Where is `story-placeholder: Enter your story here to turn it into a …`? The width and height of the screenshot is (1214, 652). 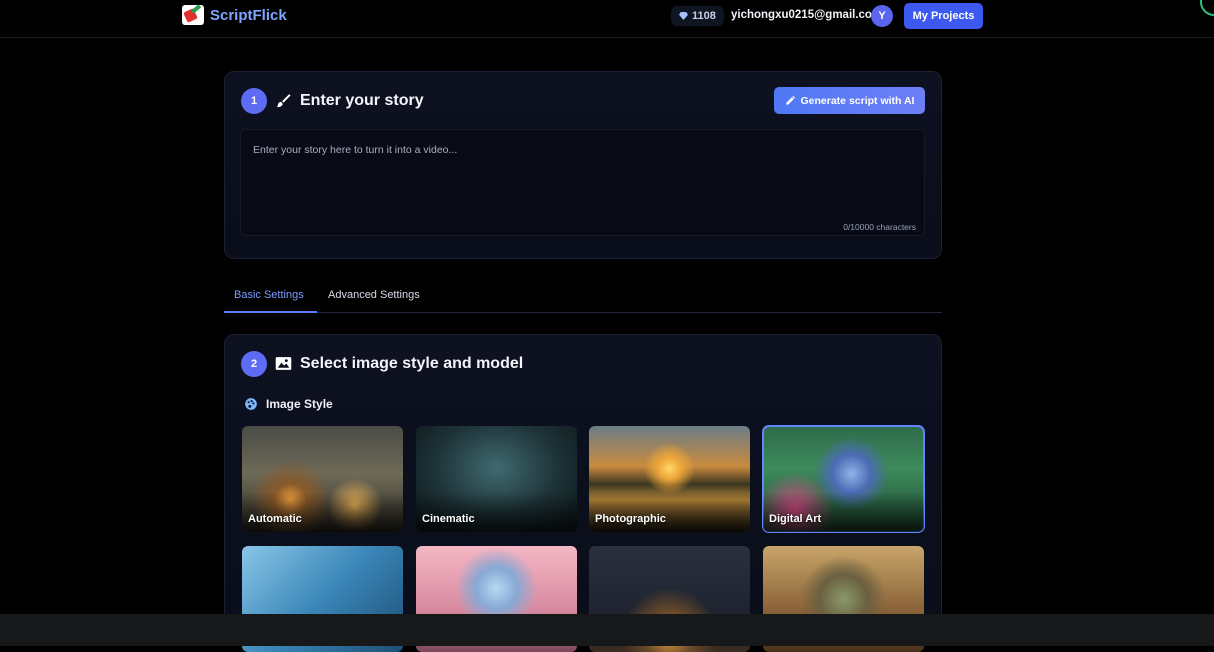 story-placeholder: Enter your story here to turn it into a … is located at coordinates (355, 150).